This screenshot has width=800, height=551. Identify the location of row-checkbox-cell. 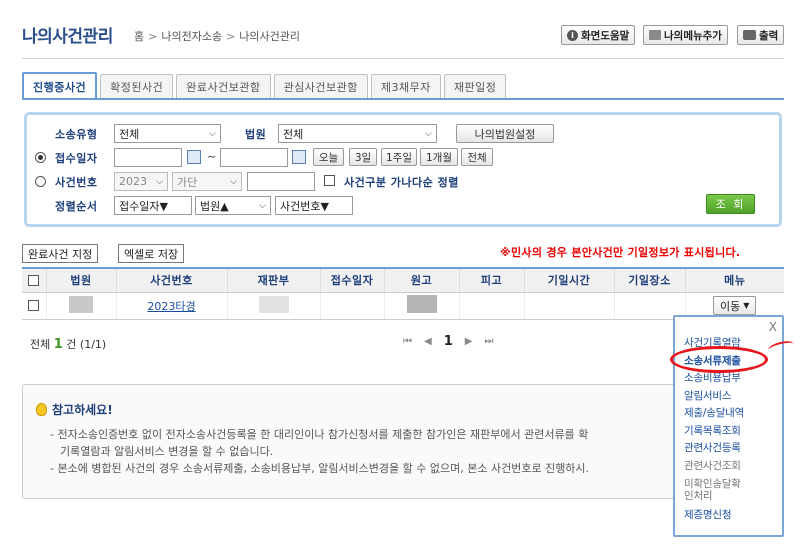
(34, 306).